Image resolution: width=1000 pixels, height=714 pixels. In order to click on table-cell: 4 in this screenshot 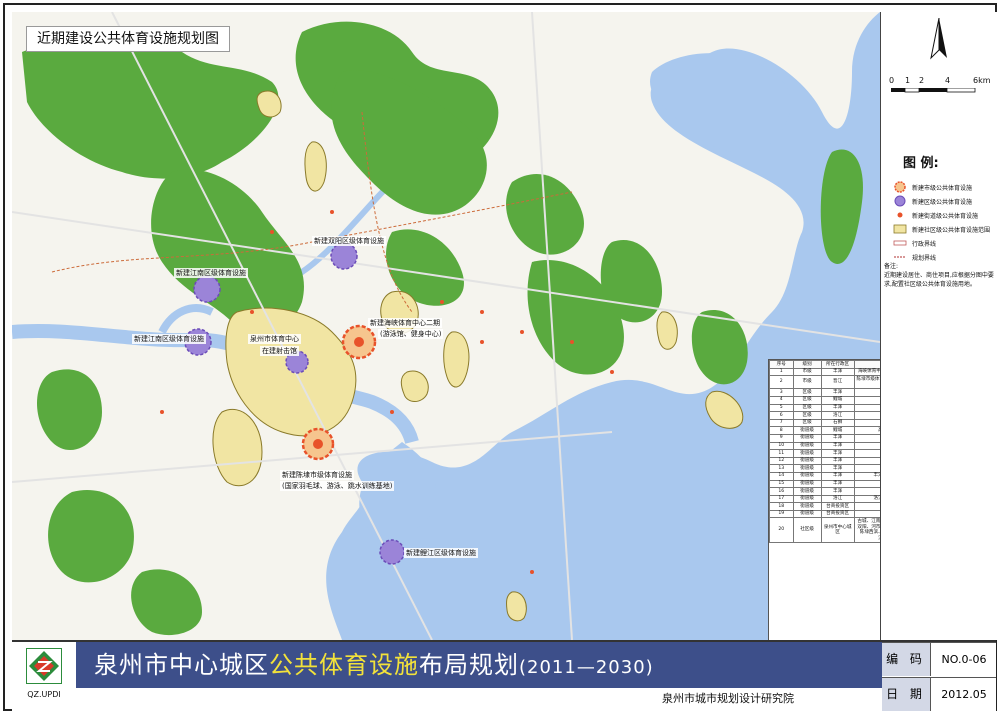, I will do `click(781, 400)`.